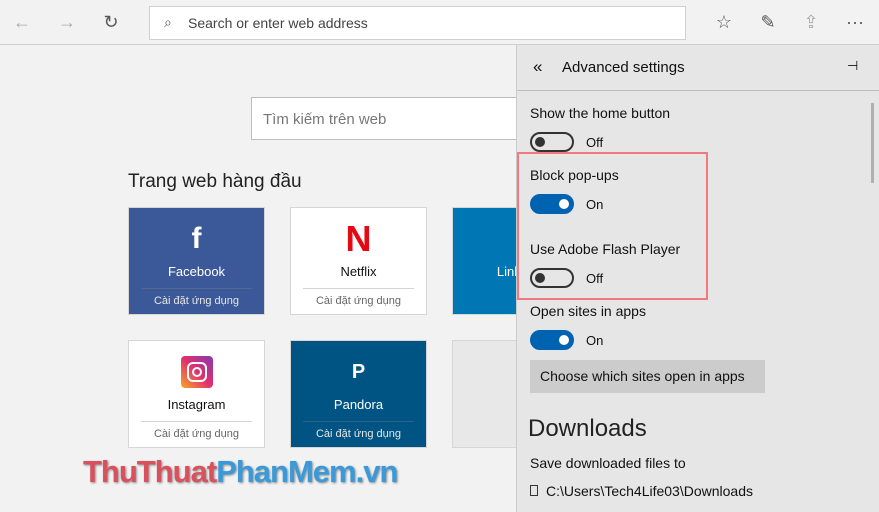 Image resolution: width=879 pixels, height=512 pixels. Describe the element at coordinates (623, 67) in the screenshot. I see `panel-title: Advanced settings` at that location.